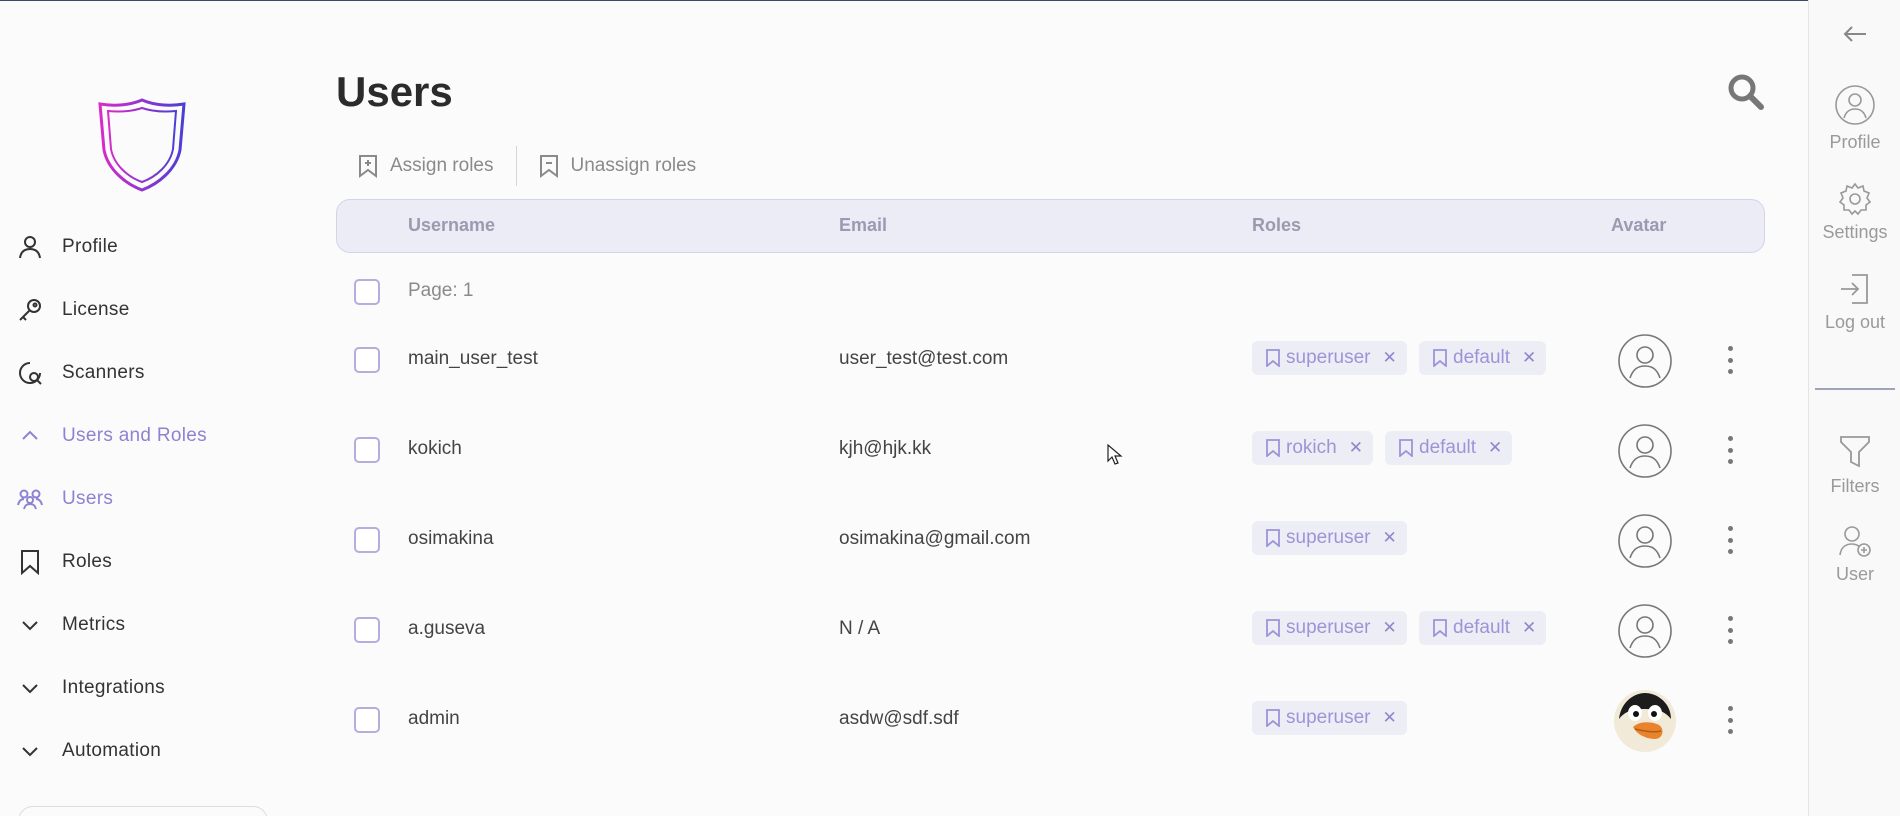 This screenshot has height=816, width=1900. Describe the element at coordinates (1854, 289) in the screenshot. I see `logout-icon` at that location.